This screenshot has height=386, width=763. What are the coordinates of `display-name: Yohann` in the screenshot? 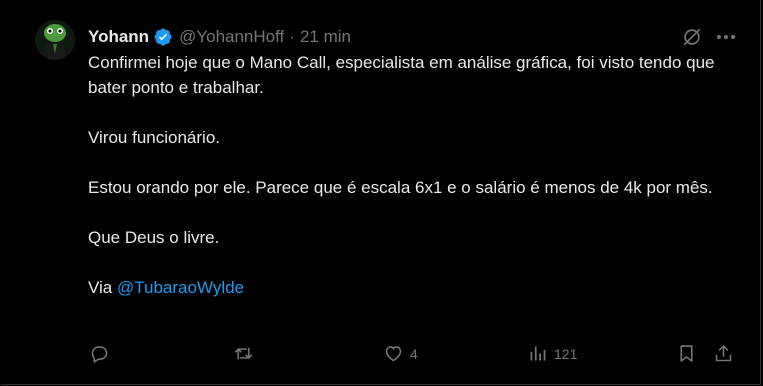 It's located at (118, 37).